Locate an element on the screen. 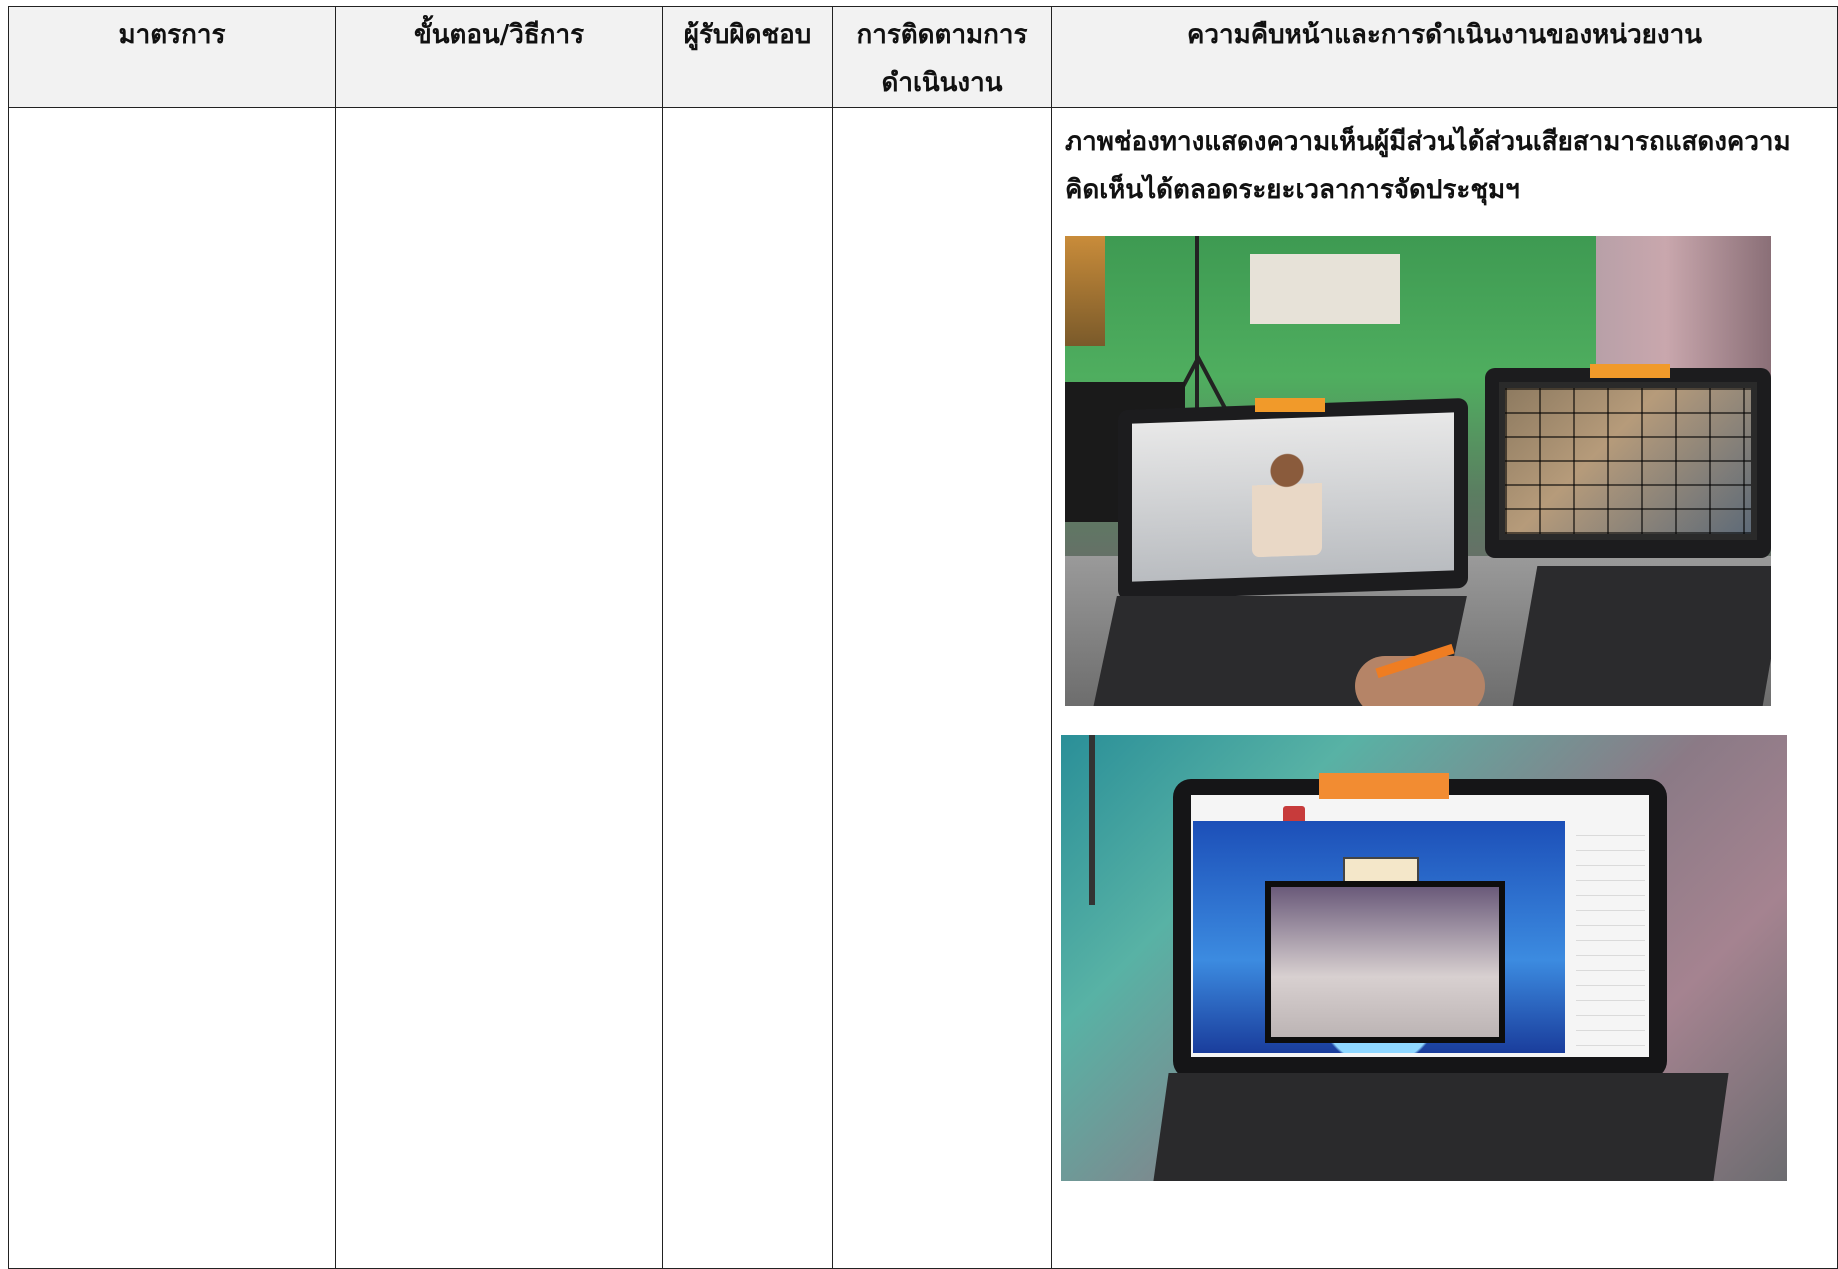 The width and height of the screenshot is (1838, 1269). cell-monitoring is located at coordinates (942, 688).